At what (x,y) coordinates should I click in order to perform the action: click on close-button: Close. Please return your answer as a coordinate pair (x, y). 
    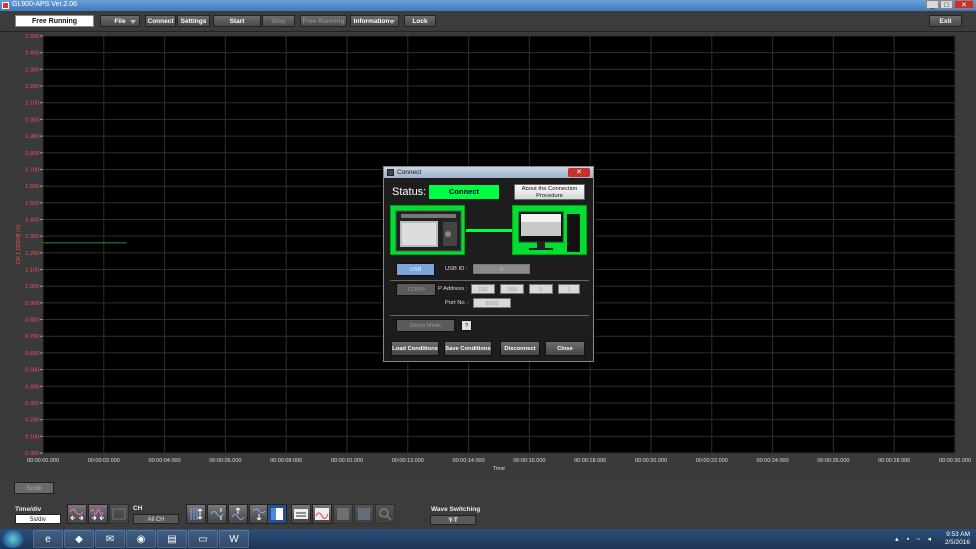
    Looking at the image, I should click on (565, 348).